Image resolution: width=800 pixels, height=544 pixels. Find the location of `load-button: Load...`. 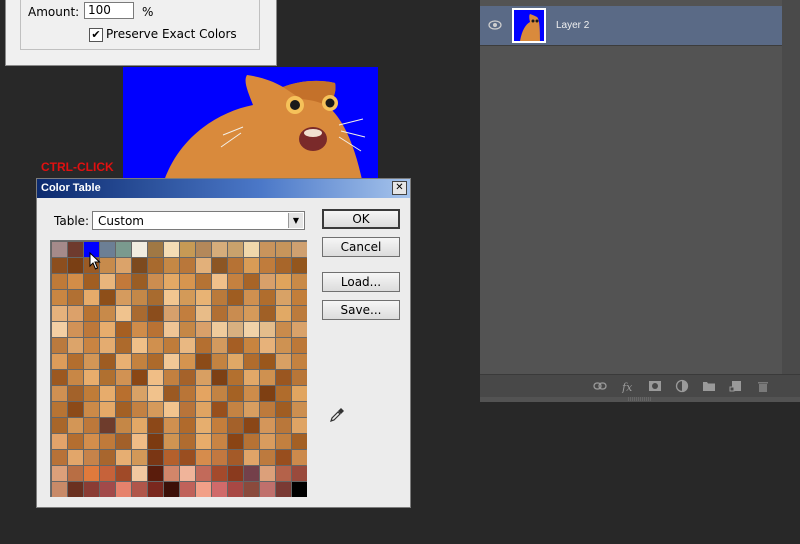

load-button: Load... is located at coordinates (361, 282).